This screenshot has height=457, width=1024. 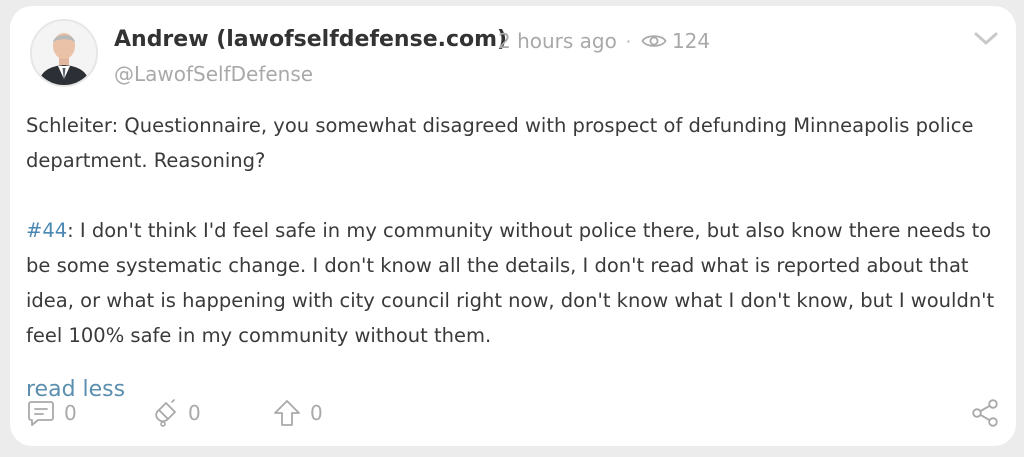 I want to click on post-meta: 2 hours ago · 124, so click(x=604, y=41).